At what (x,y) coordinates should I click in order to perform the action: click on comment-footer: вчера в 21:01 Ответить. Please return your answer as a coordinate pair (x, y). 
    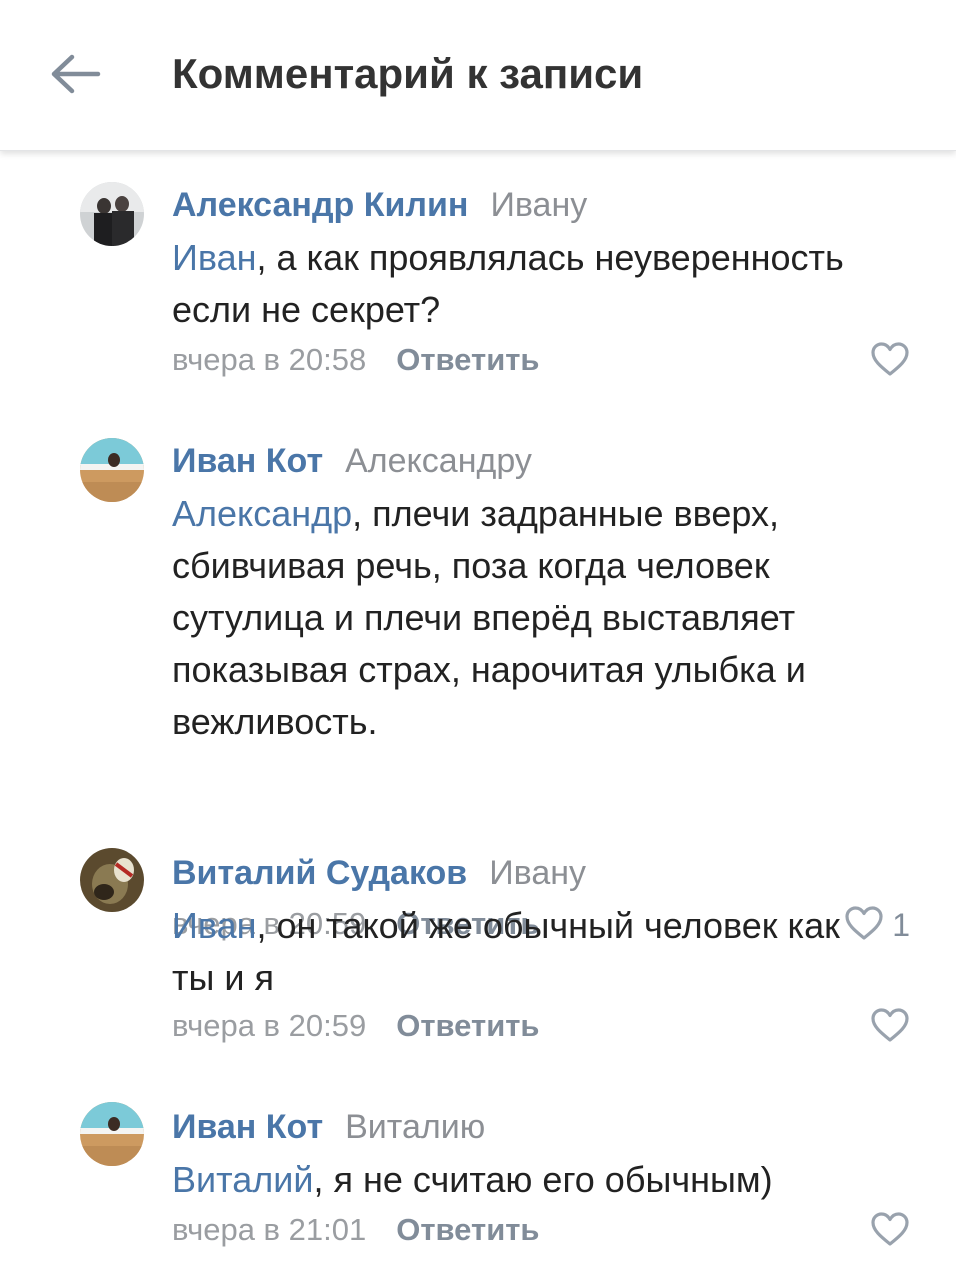
    Looking at the image, I should click on (356, 1230).